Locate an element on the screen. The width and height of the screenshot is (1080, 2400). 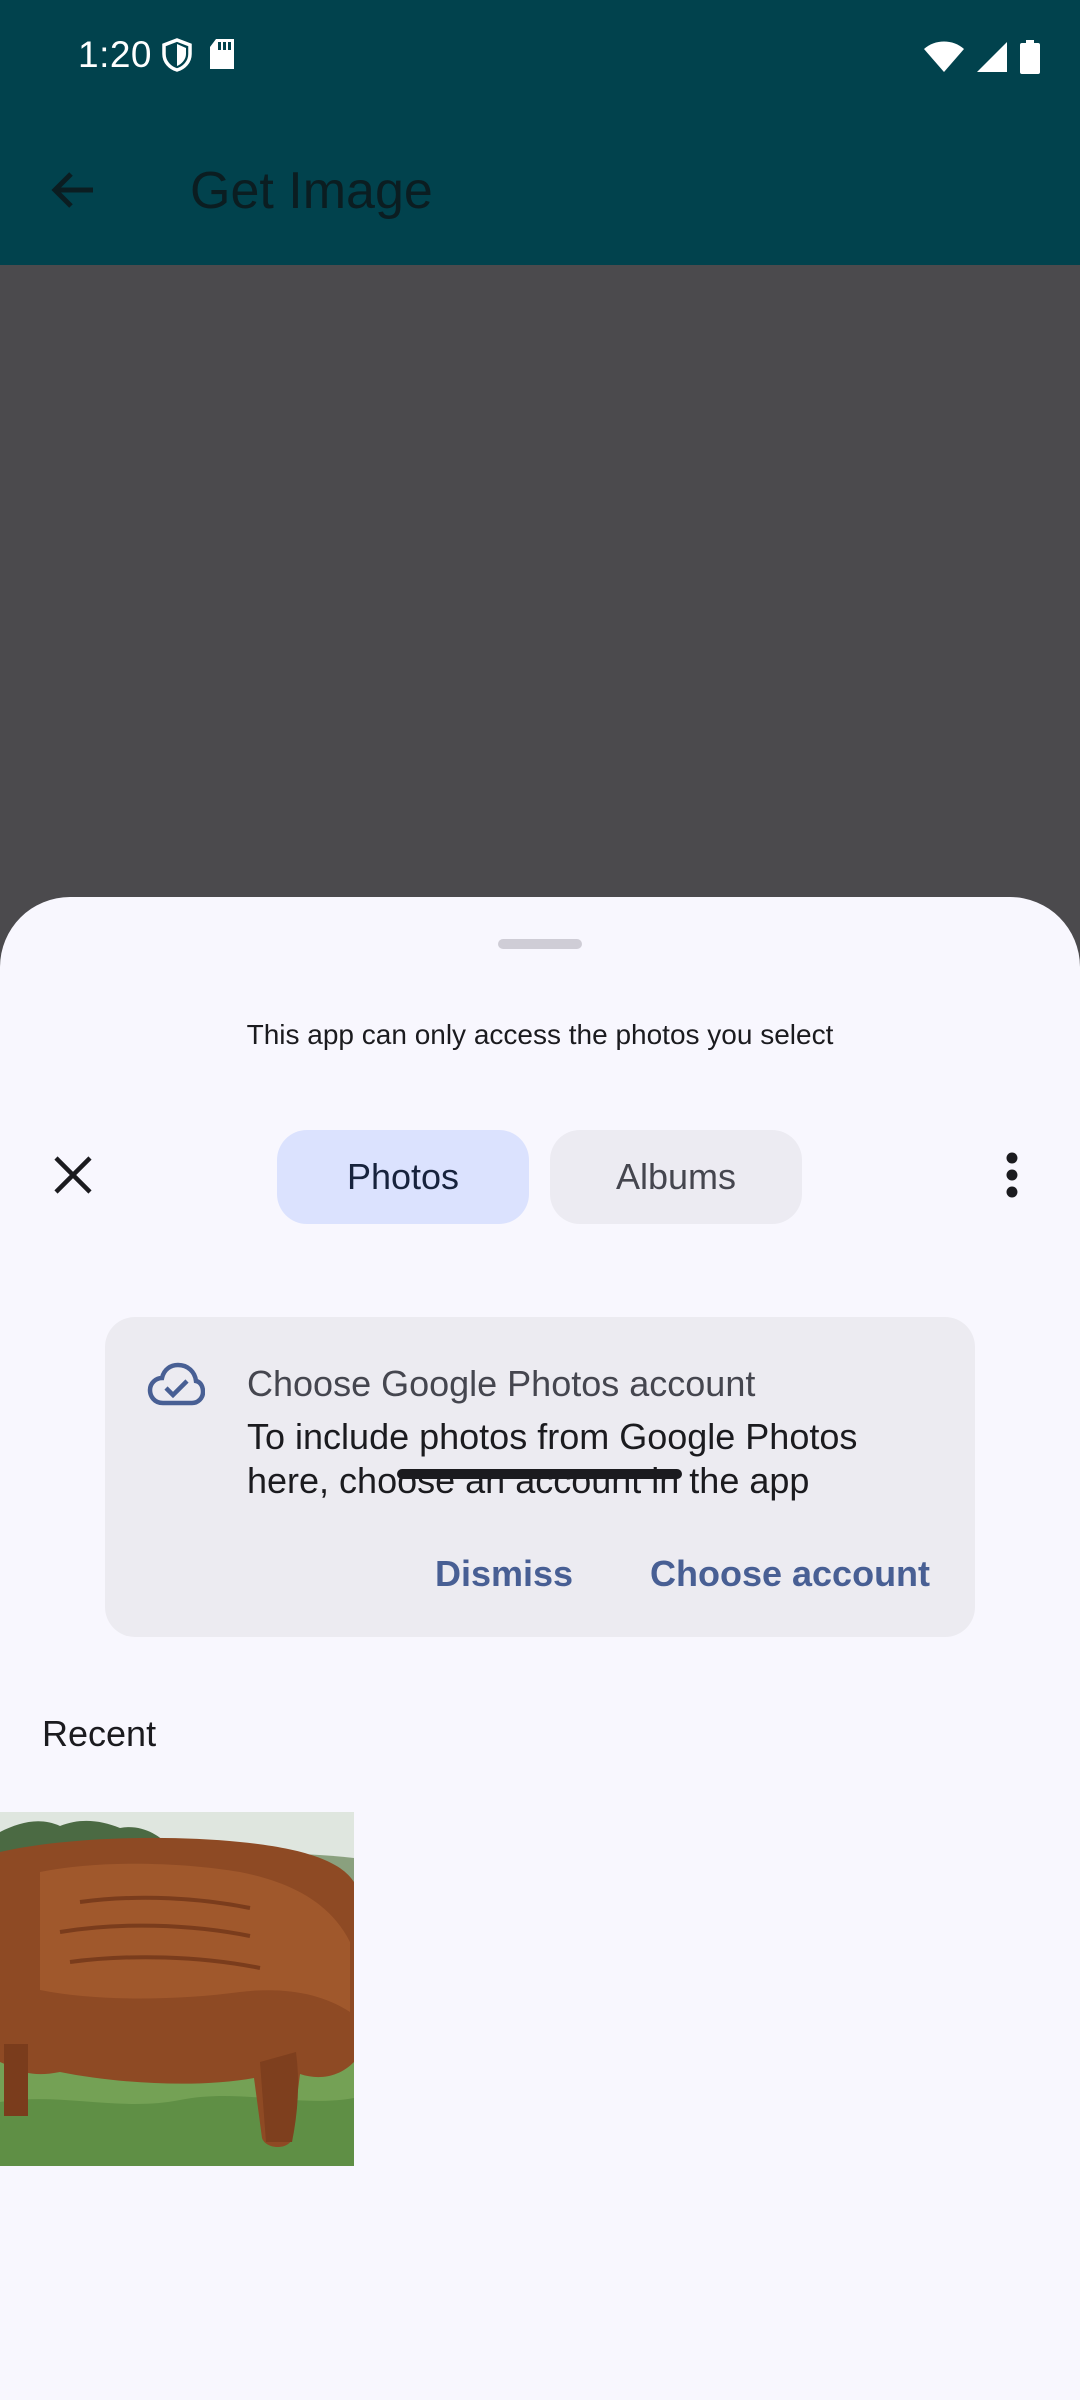
status-right-icons is located at coordinates (982, 59).